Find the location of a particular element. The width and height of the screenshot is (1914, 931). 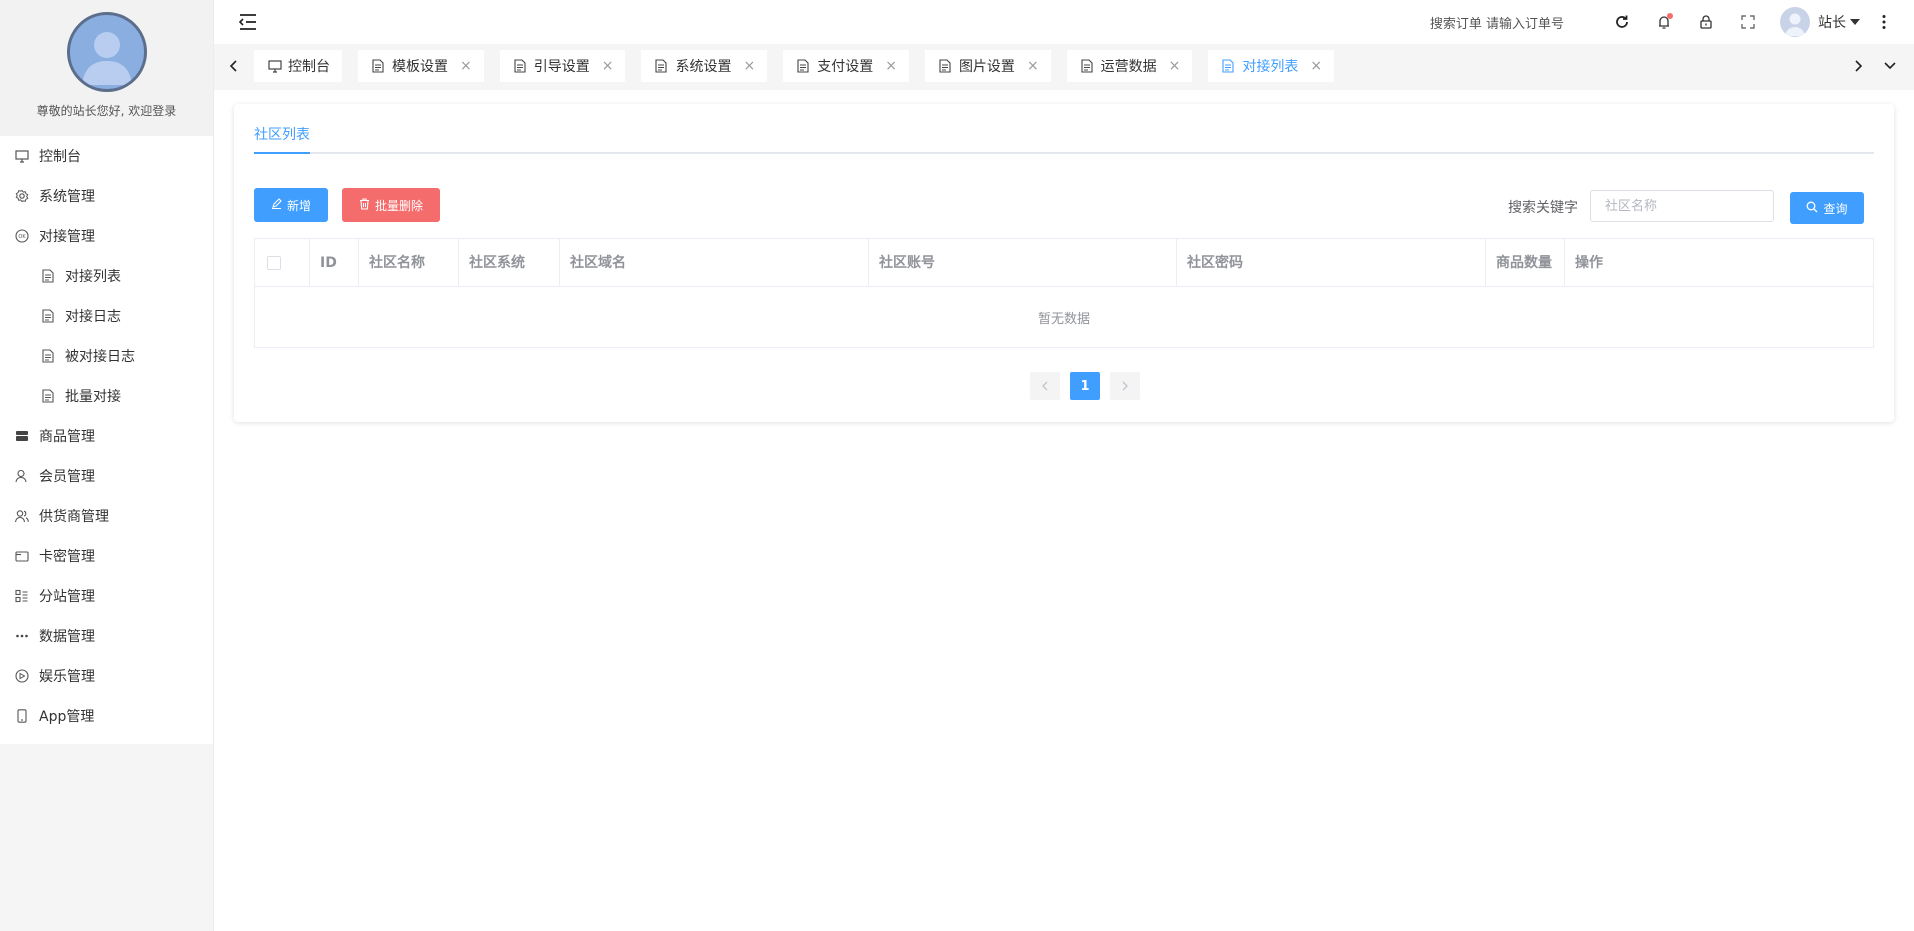

goods-icon is located at coordinates (22, 436).